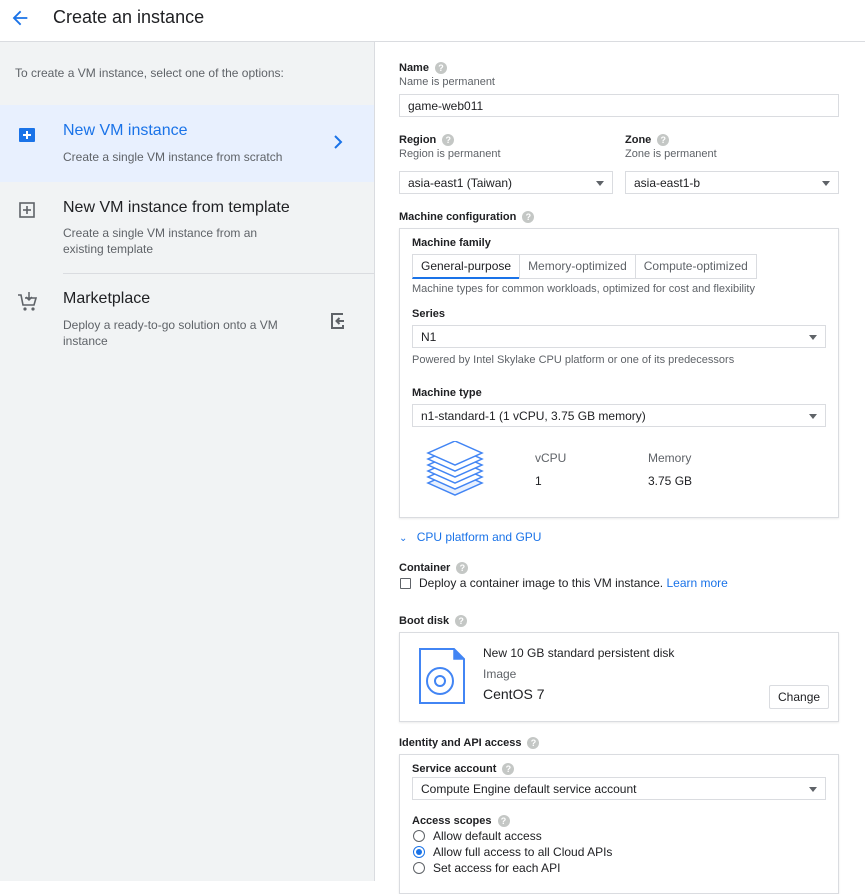  I want to click on image-value: CentOS 7, so click(514, 694).